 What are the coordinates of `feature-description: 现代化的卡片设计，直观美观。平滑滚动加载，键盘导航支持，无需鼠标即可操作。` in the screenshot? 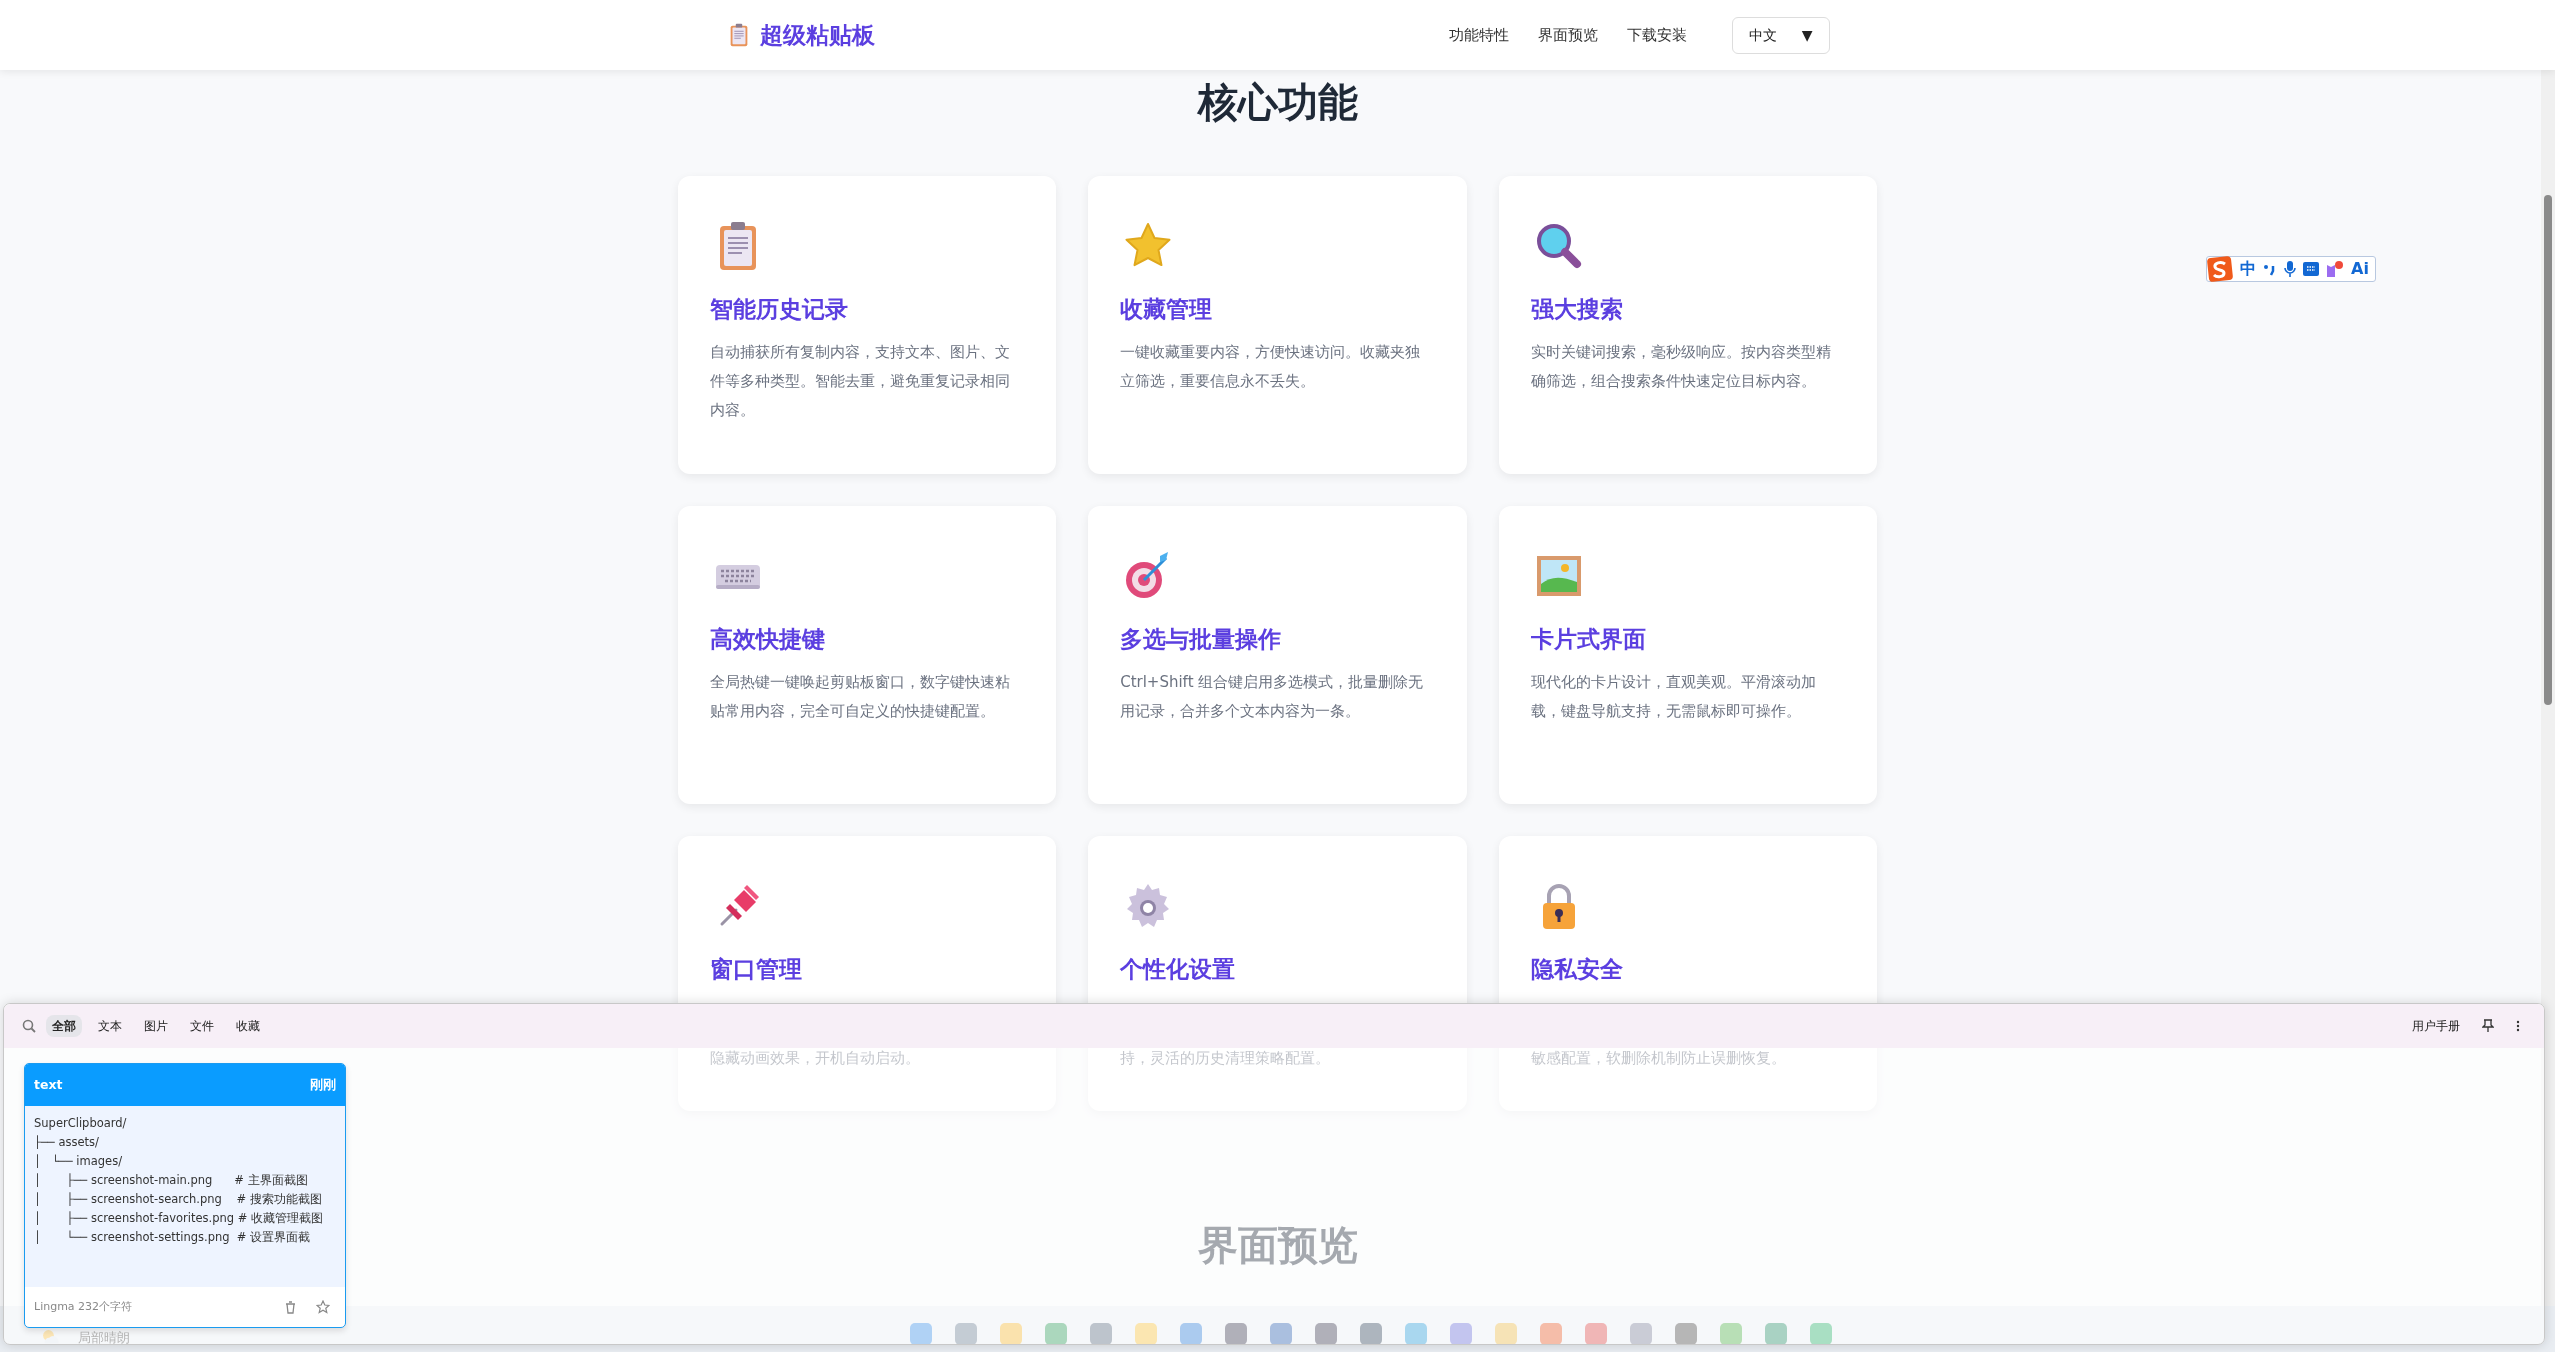 It's located at (1673, 696).